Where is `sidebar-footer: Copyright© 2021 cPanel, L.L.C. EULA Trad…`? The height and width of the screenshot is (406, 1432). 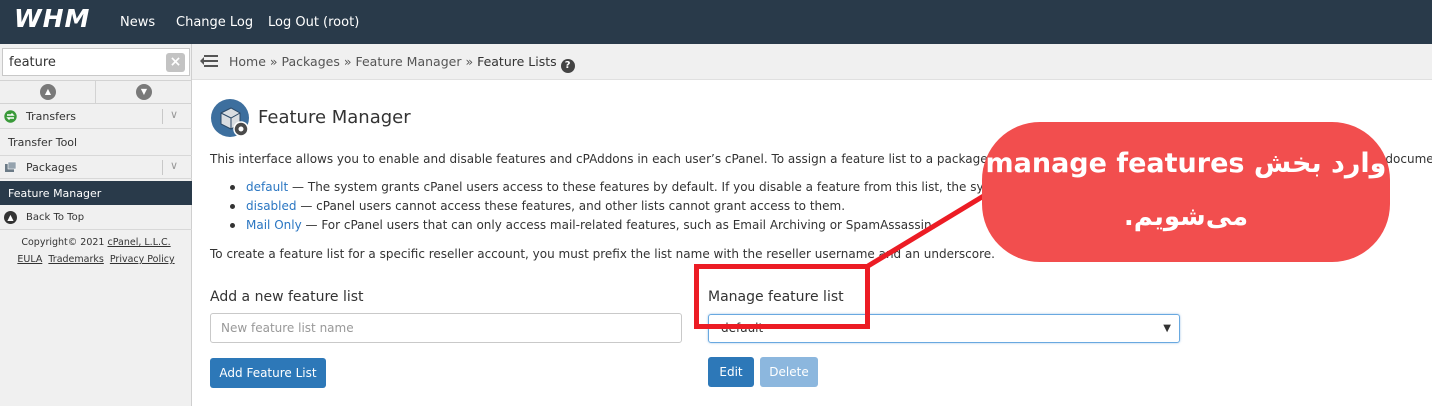
sidebar-footer: Copyright© 2021 cPanel, L.L.C. EULA Trad… is located at coordinates (96, 251).